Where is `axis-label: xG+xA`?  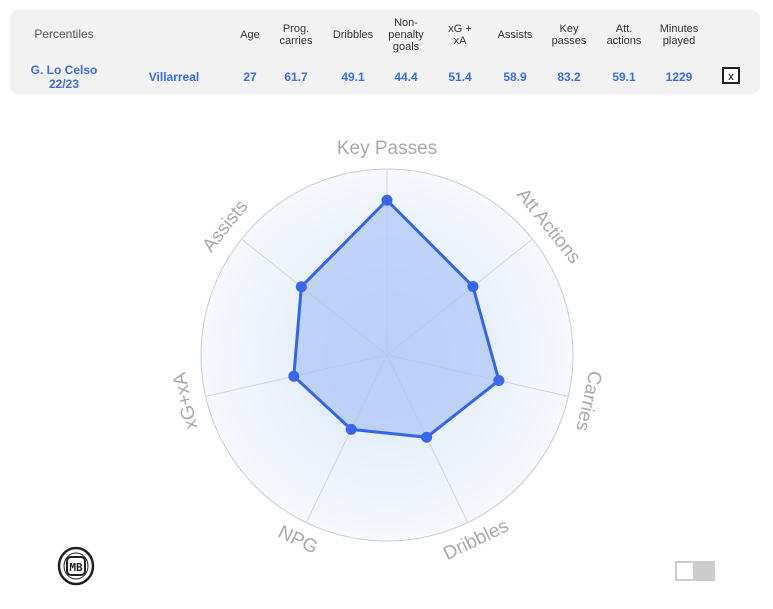 axis-label: xG+xA is located at coordinates (185, 400).